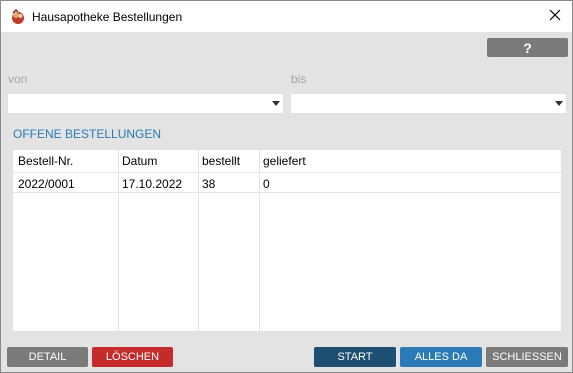 The height and width of the screenshot is (373, 573). I want to click on cell-delivered: 0, so click(266, 184).